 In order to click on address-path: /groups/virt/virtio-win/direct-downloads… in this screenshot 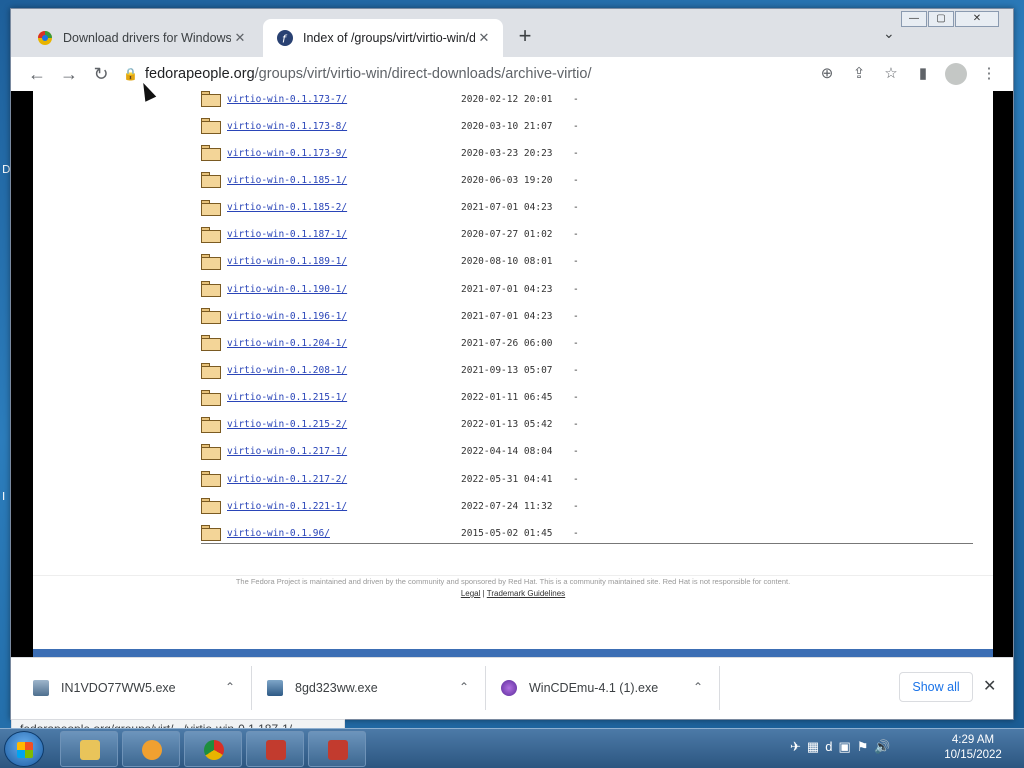, I will do `click(423, 74)`.